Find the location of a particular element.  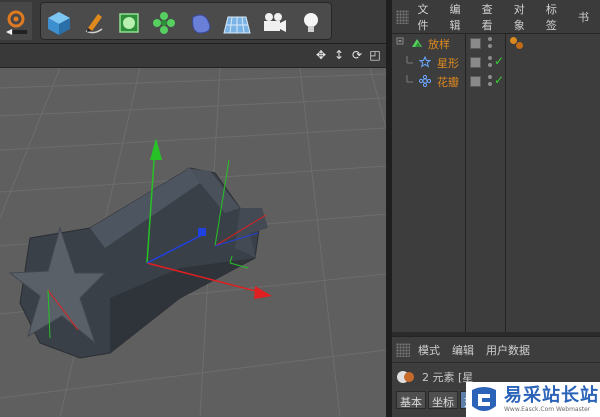

rotate-view-icon: ⟳ is located at coordinates (357, 55).